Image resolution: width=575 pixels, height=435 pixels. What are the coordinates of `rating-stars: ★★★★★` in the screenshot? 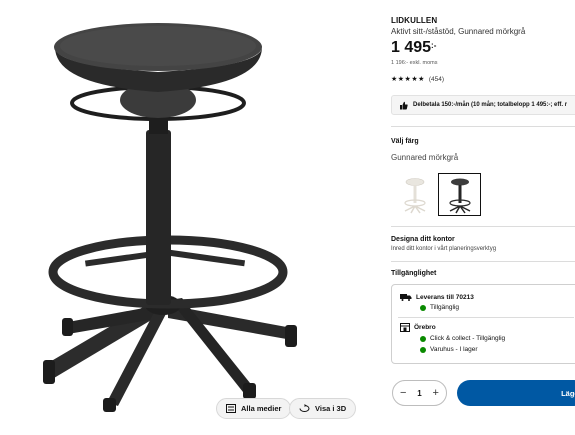 It's located at (408, 79).